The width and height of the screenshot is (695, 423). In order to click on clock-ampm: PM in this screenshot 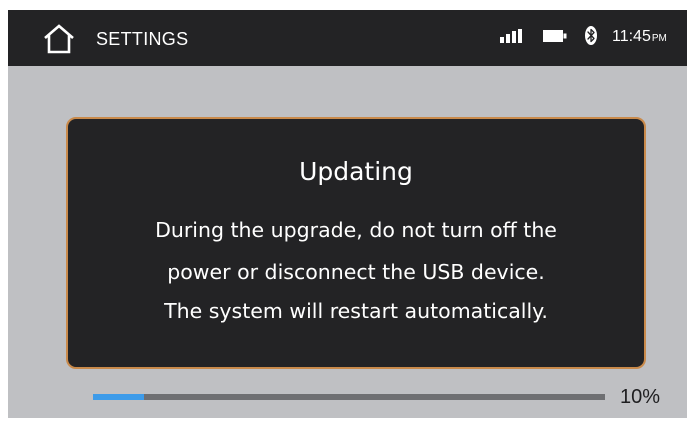, I will do `click(659, 38)`.